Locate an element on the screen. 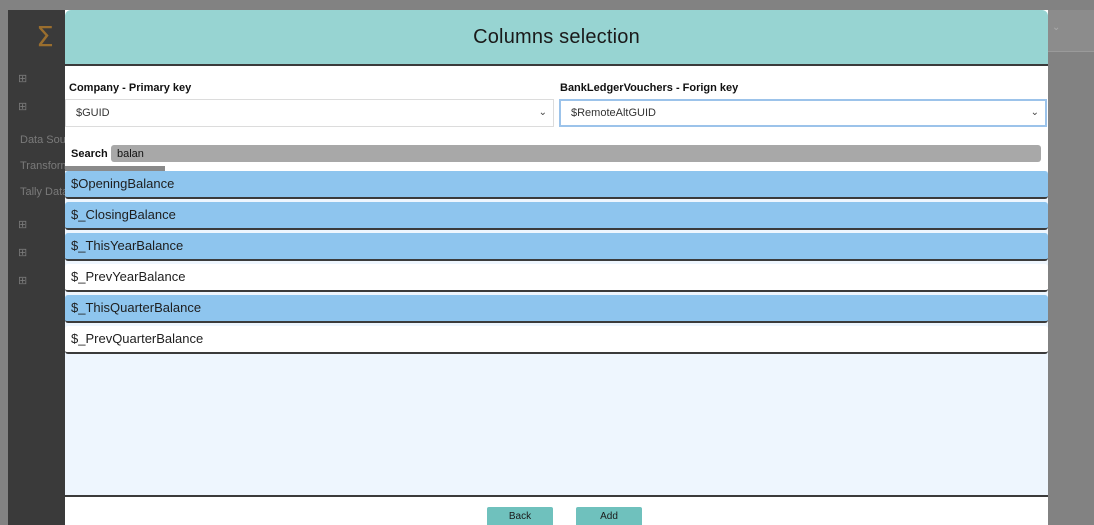  search-label: Search is located at coordinates (89, 154).